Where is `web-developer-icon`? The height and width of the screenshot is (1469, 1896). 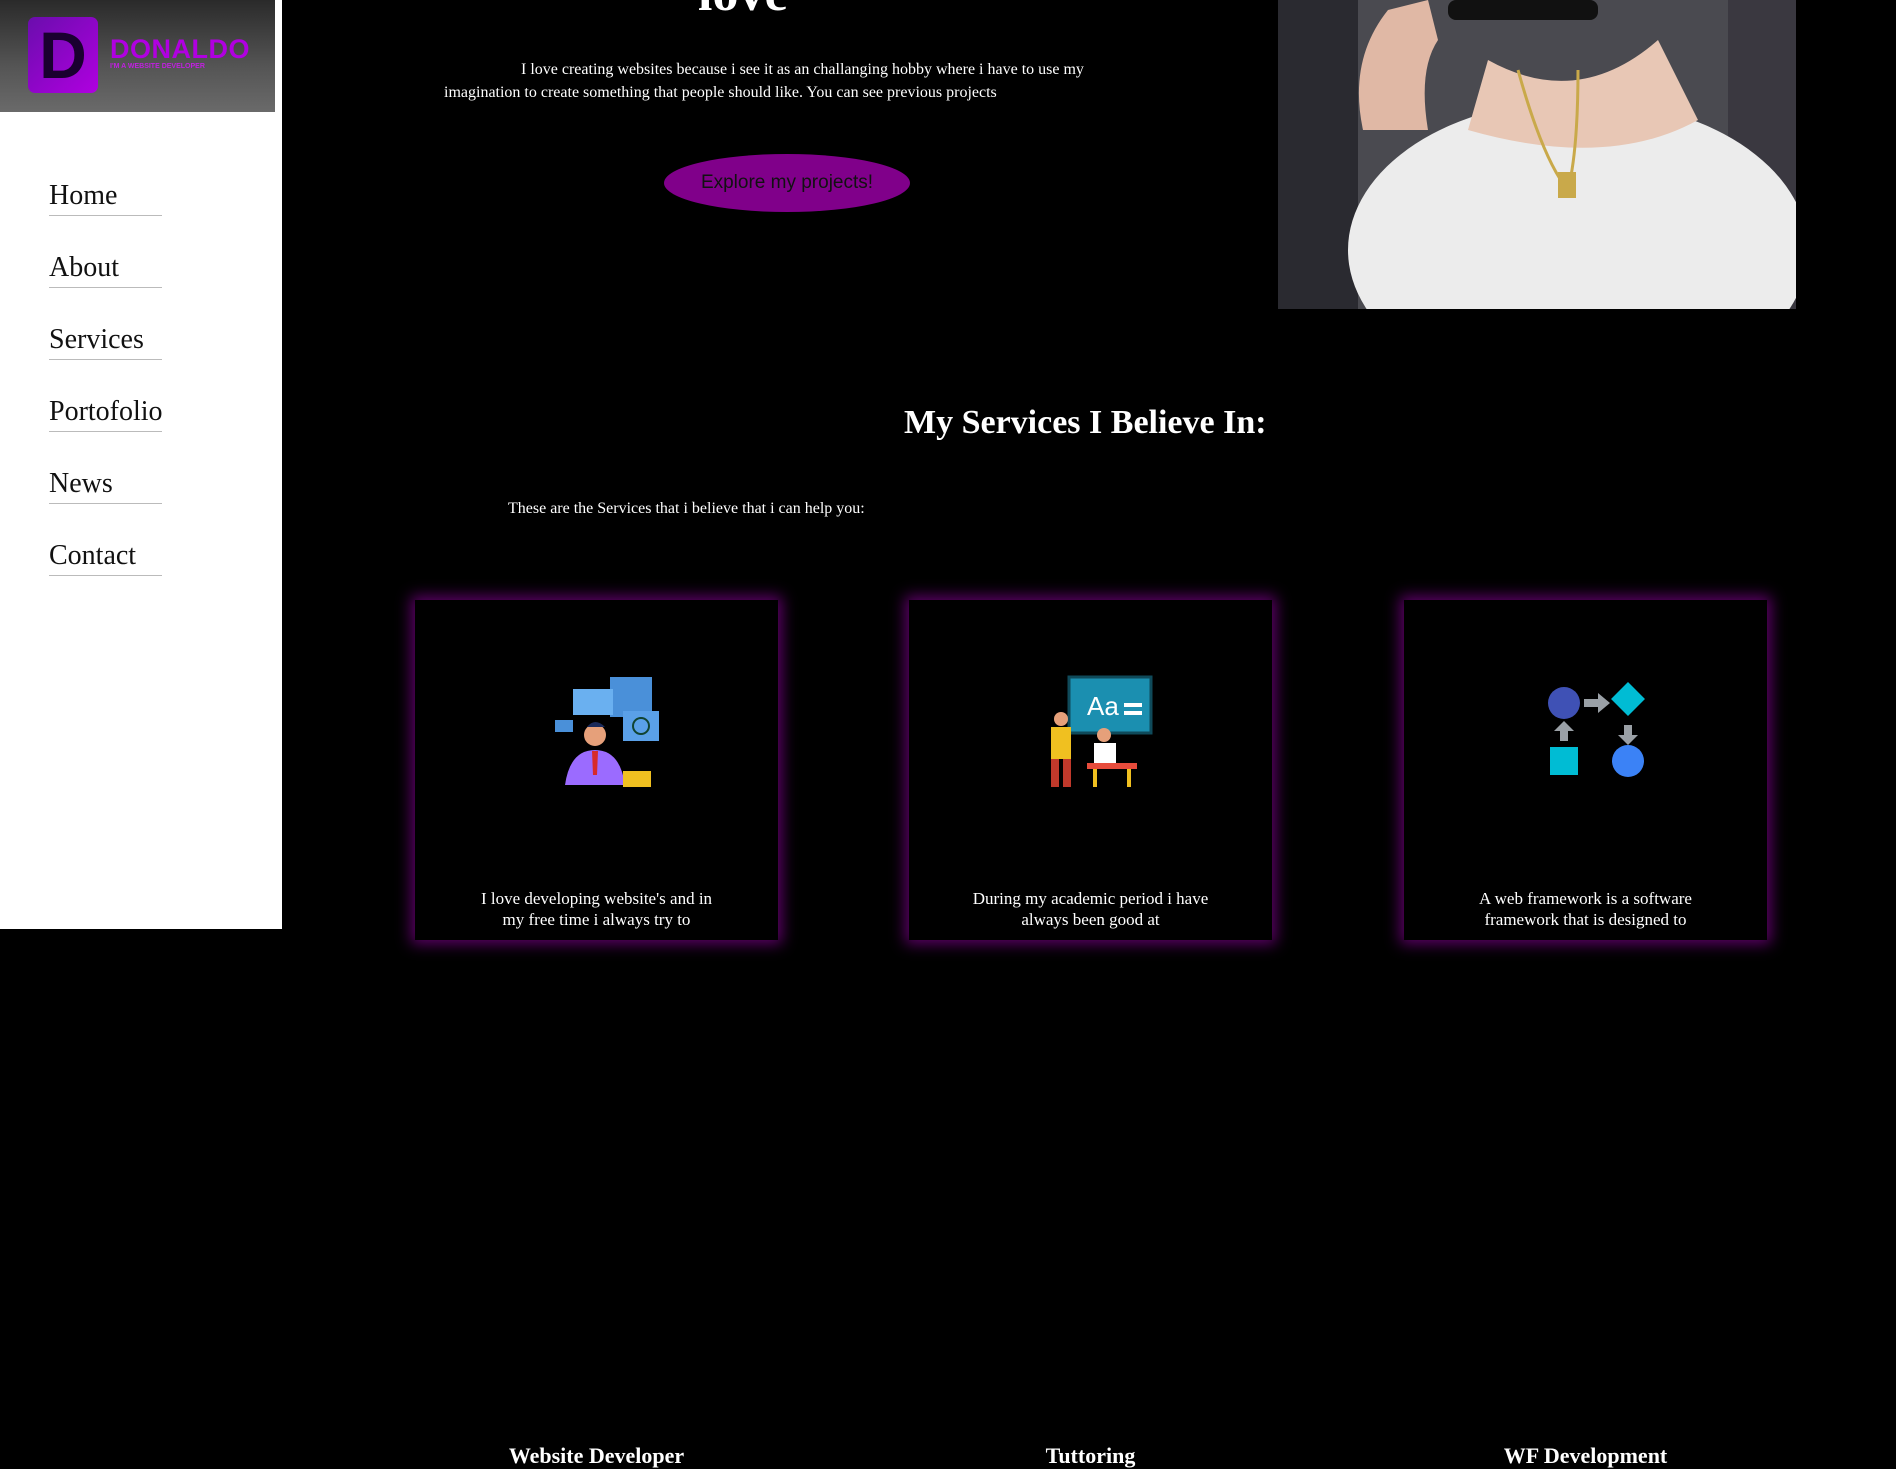 web-developer-icon is located at coordinates (607, 732).